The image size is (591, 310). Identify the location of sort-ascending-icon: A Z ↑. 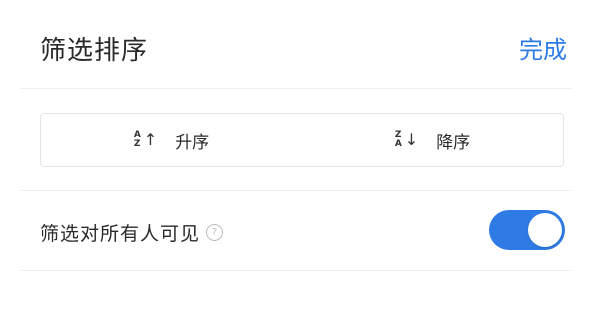
(145, 139).